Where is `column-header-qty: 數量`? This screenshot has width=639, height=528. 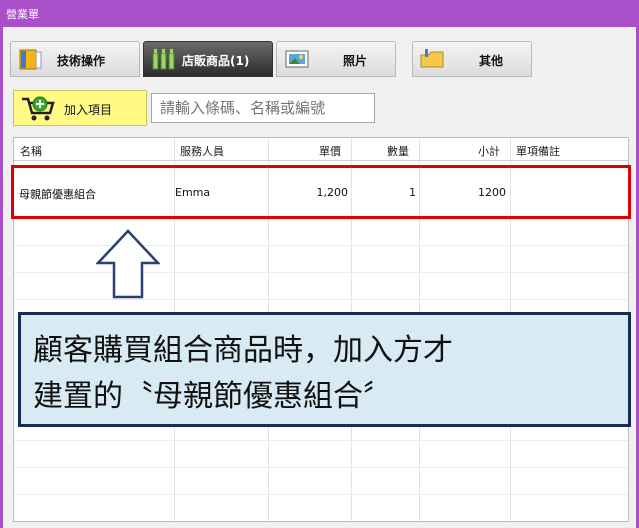 column-header-qty: 數量 is located at coordinates (398, 151).